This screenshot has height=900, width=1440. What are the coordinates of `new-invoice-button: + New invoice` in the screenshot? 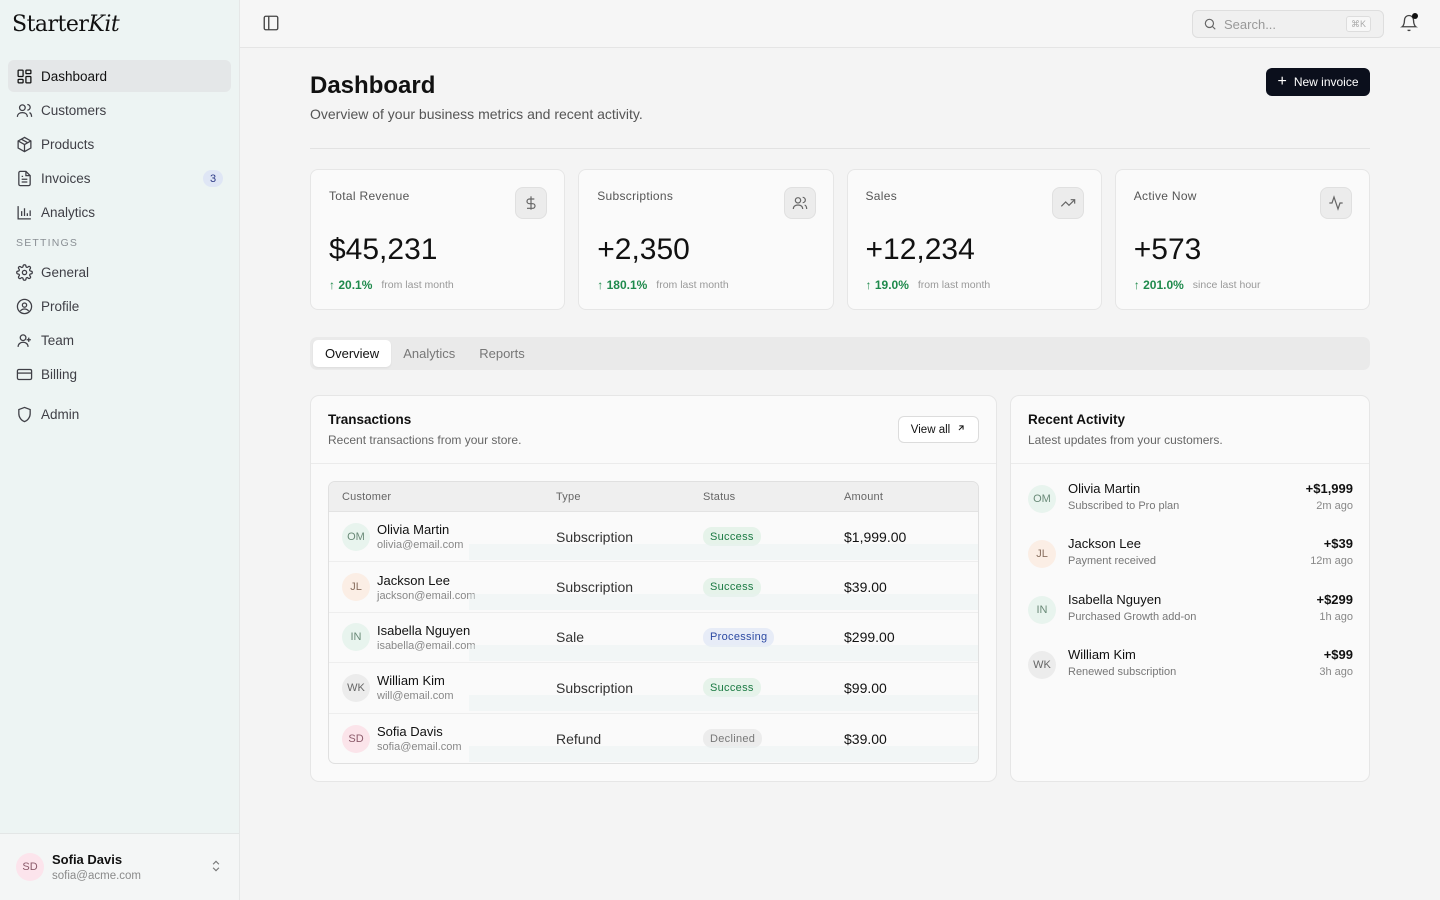 It's located at (1318, 82).